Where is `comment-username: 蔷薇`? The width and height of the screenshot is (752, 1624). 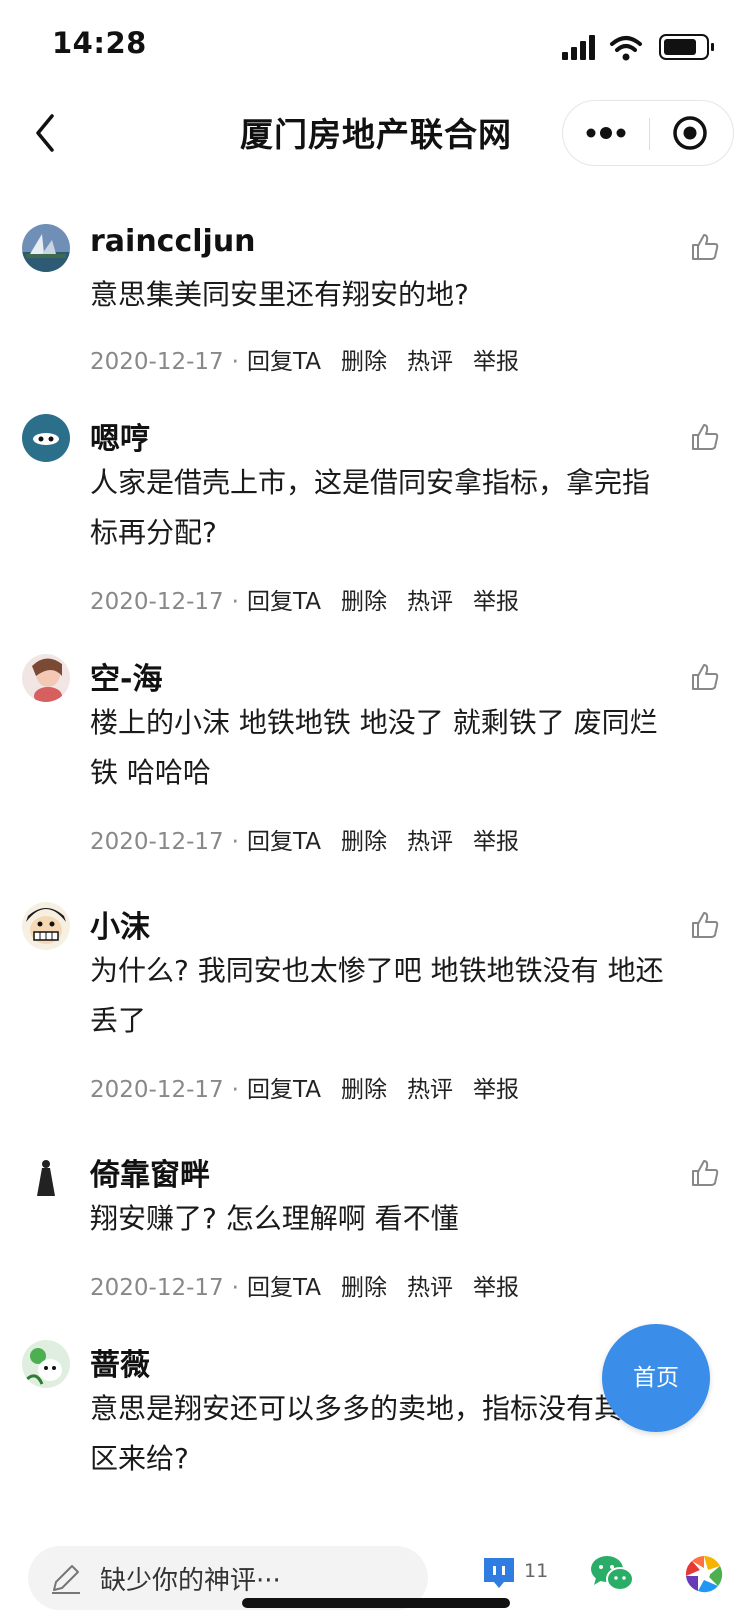
comment-username: 蔷薇 is located at coordinates (120, 1362).